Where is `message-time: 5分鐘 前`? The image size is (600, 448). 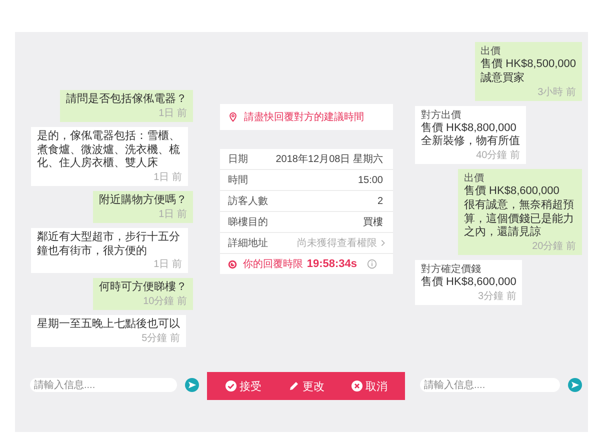
message-time: 5分鐘 前 is located at coordinates (160, 338).